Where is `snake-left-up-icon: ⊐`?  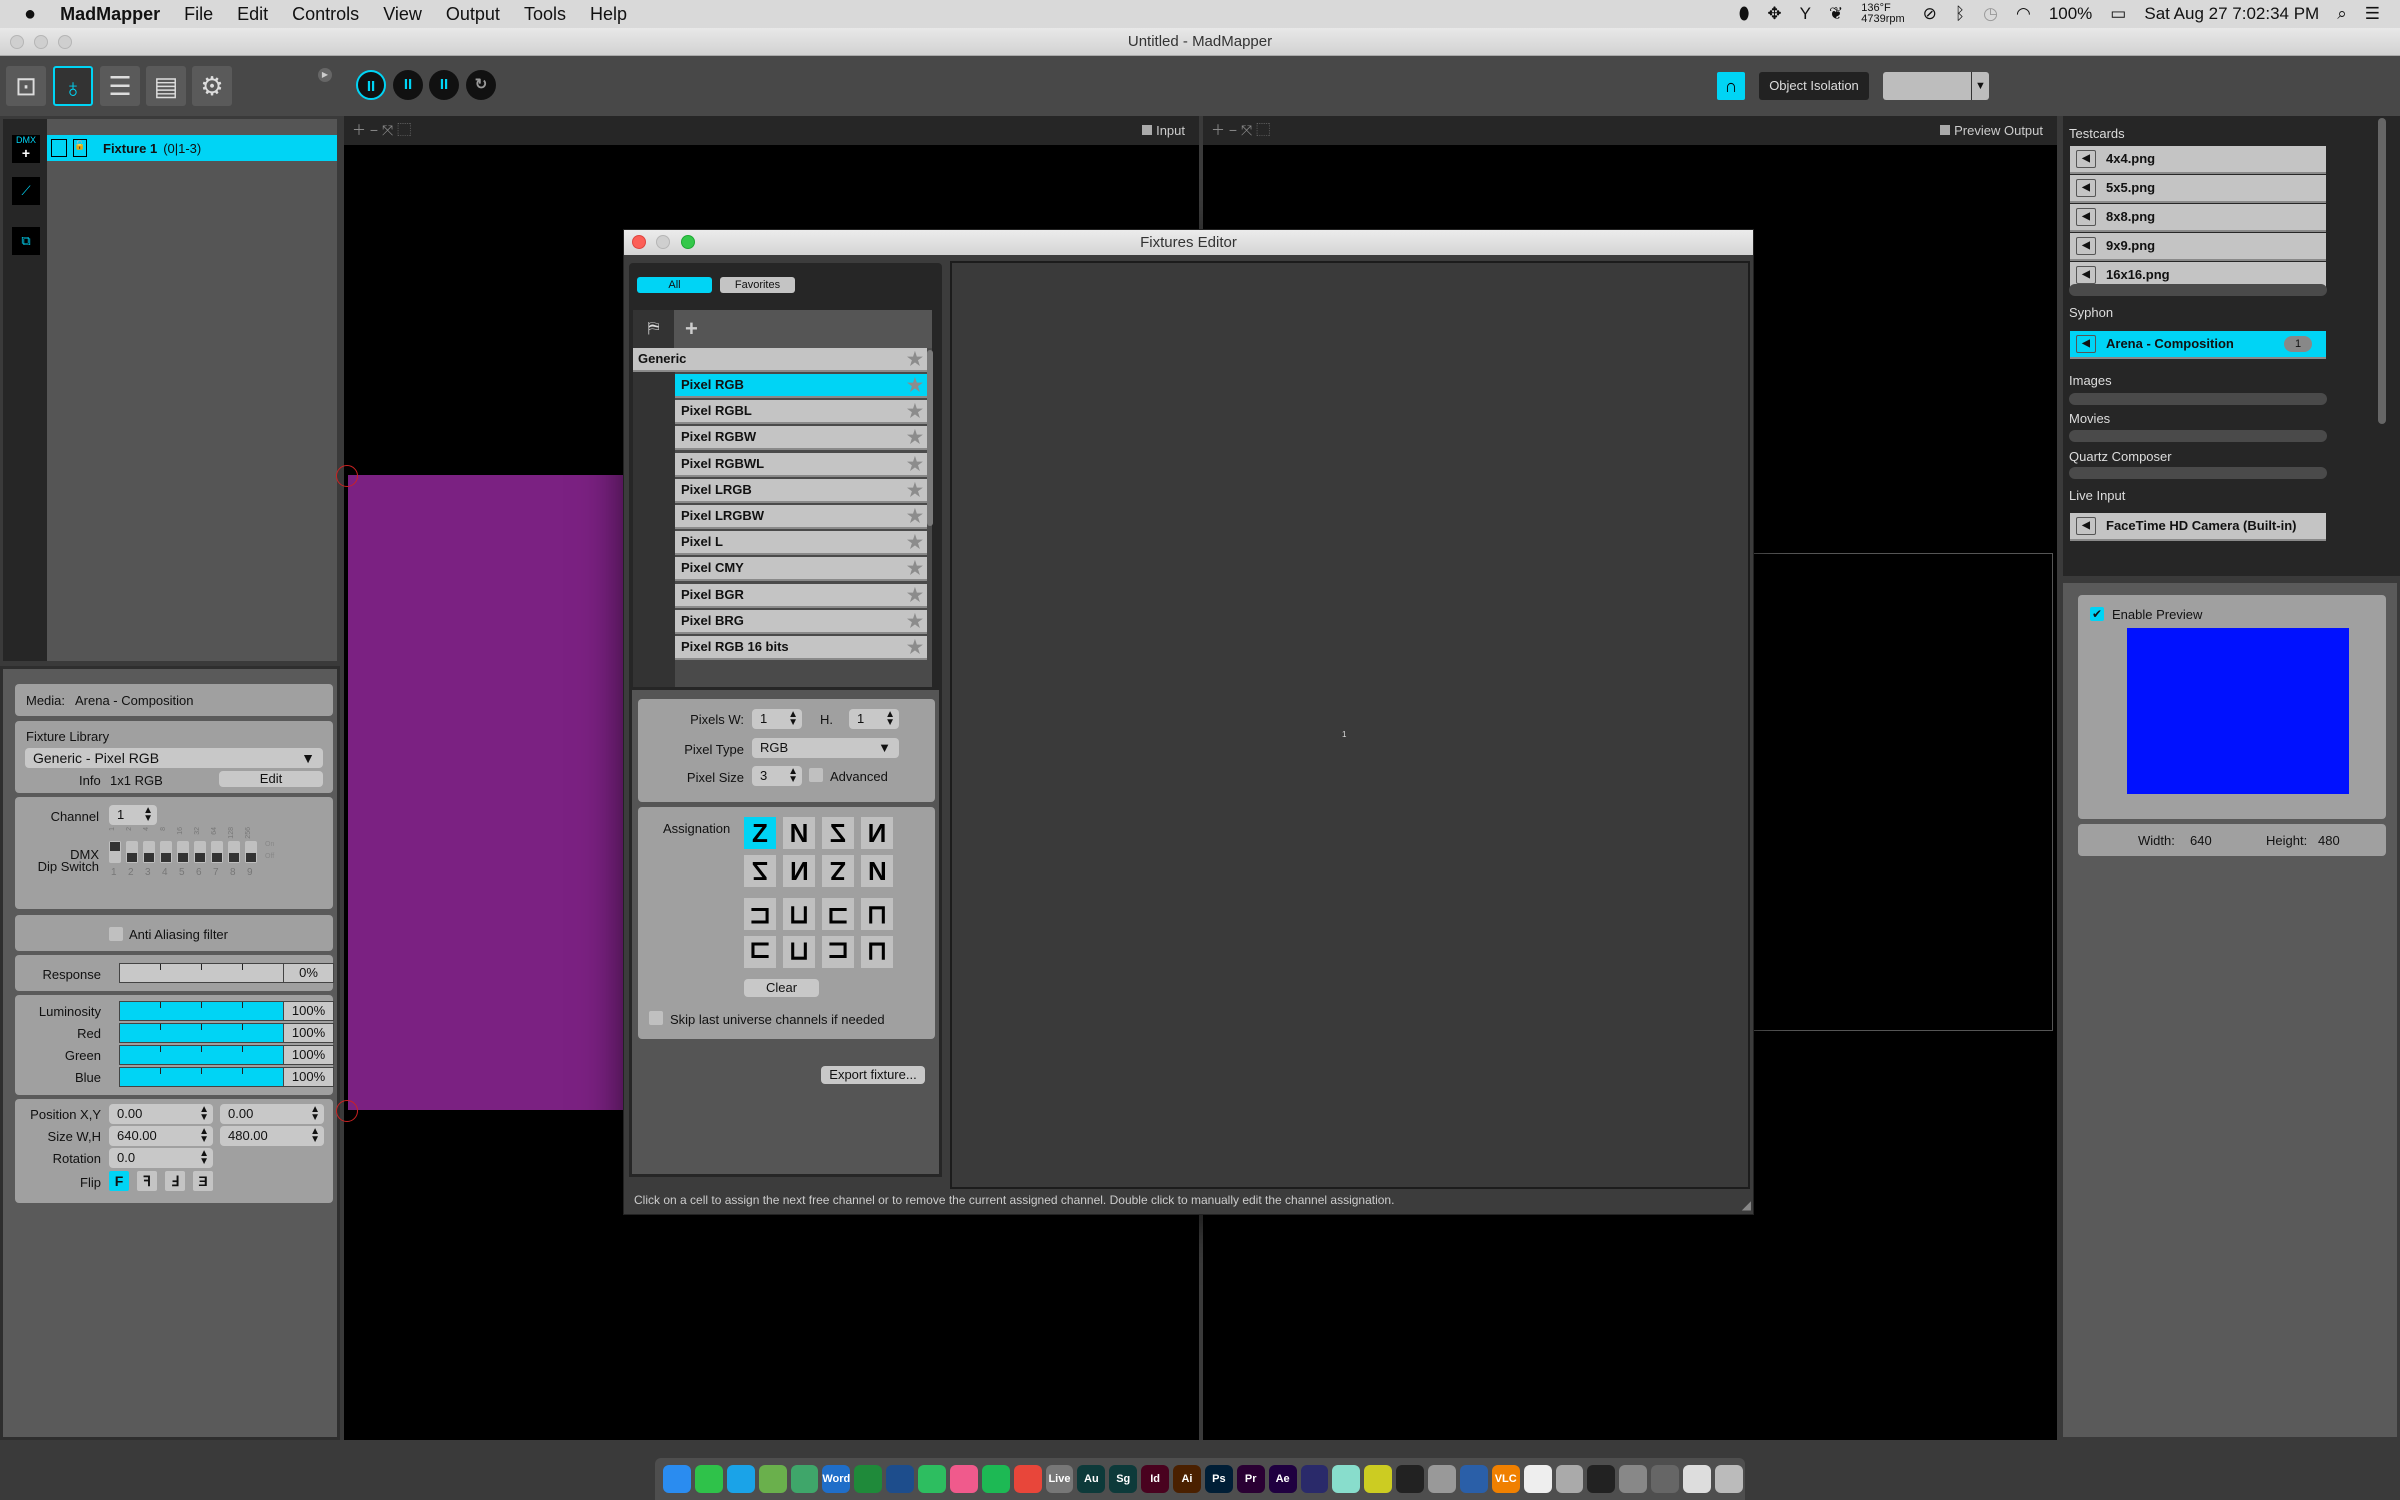 snake-left-up-icon: ⊐ is located at coordinates (838, 952).